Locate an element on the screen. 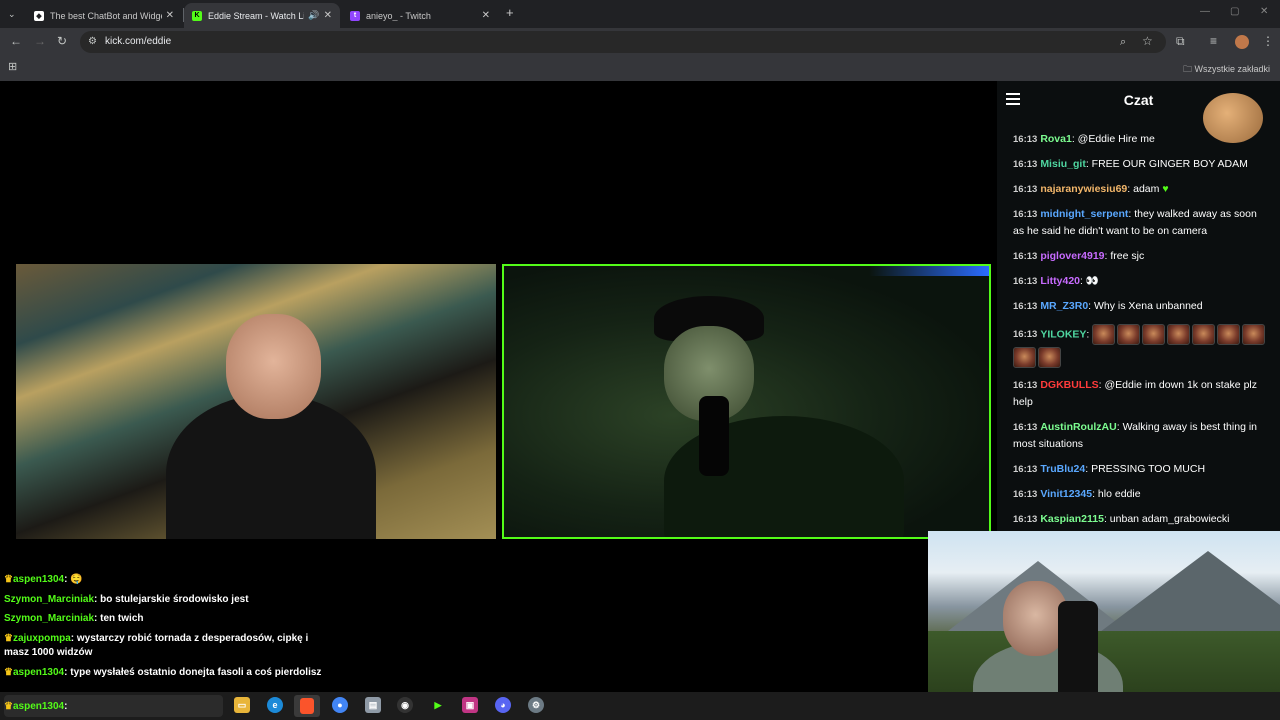 This screenshot has width=1280, height=720. chat-message: 16:13 Vinit12345: hlo eddie is located at coordinates (1077, 494).